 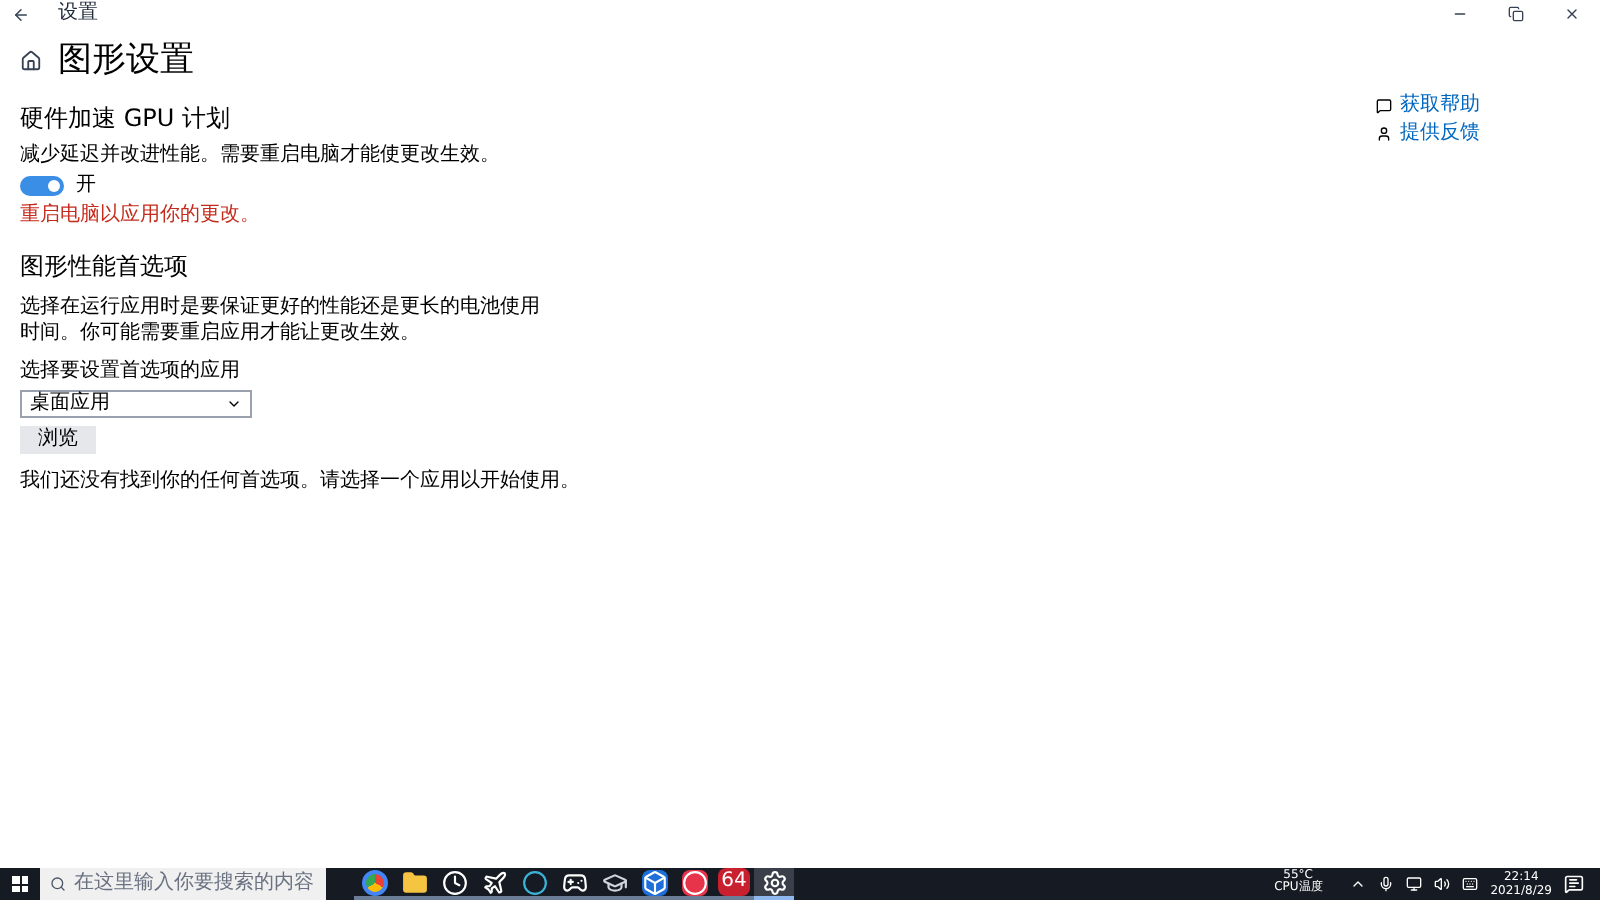 I want to click on home-icon, so click(x=31, y=61).